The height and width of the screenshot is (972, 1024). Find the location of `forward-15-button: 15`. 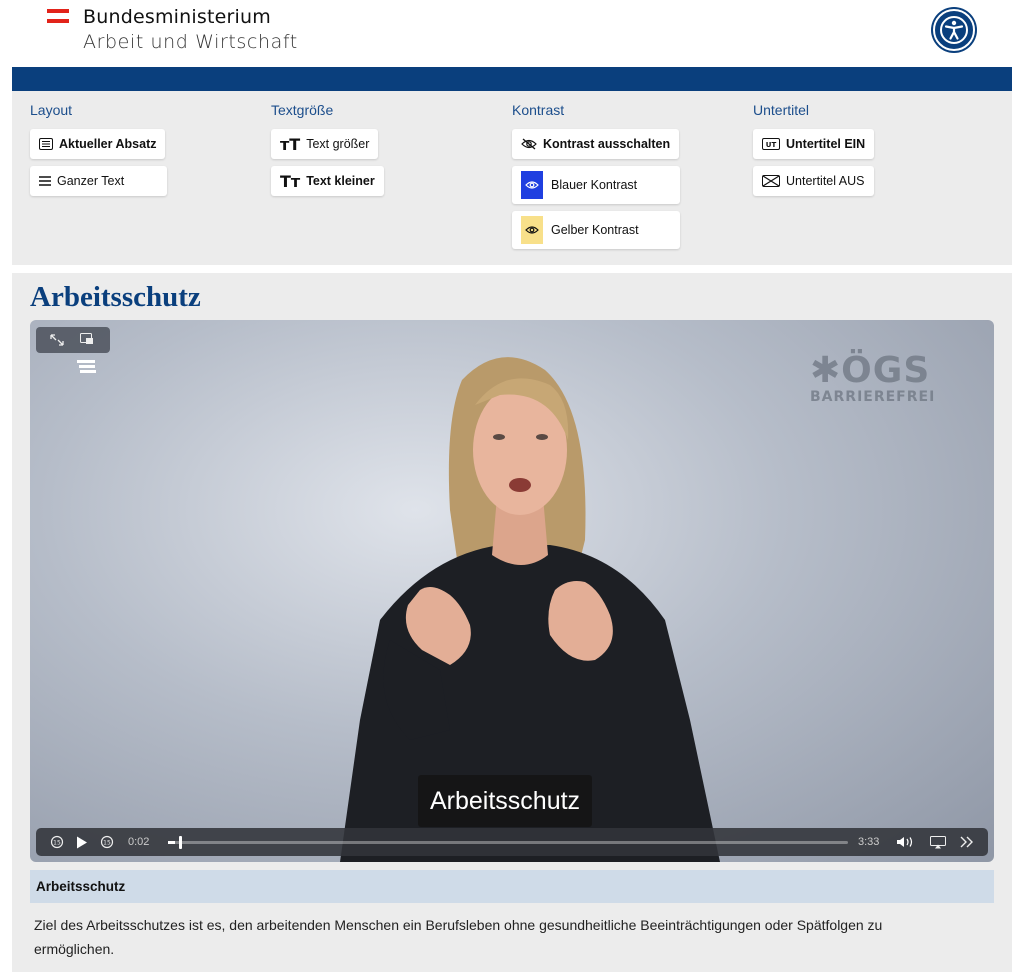

forward-15-button: 15 is located at coordinates (107, 842).